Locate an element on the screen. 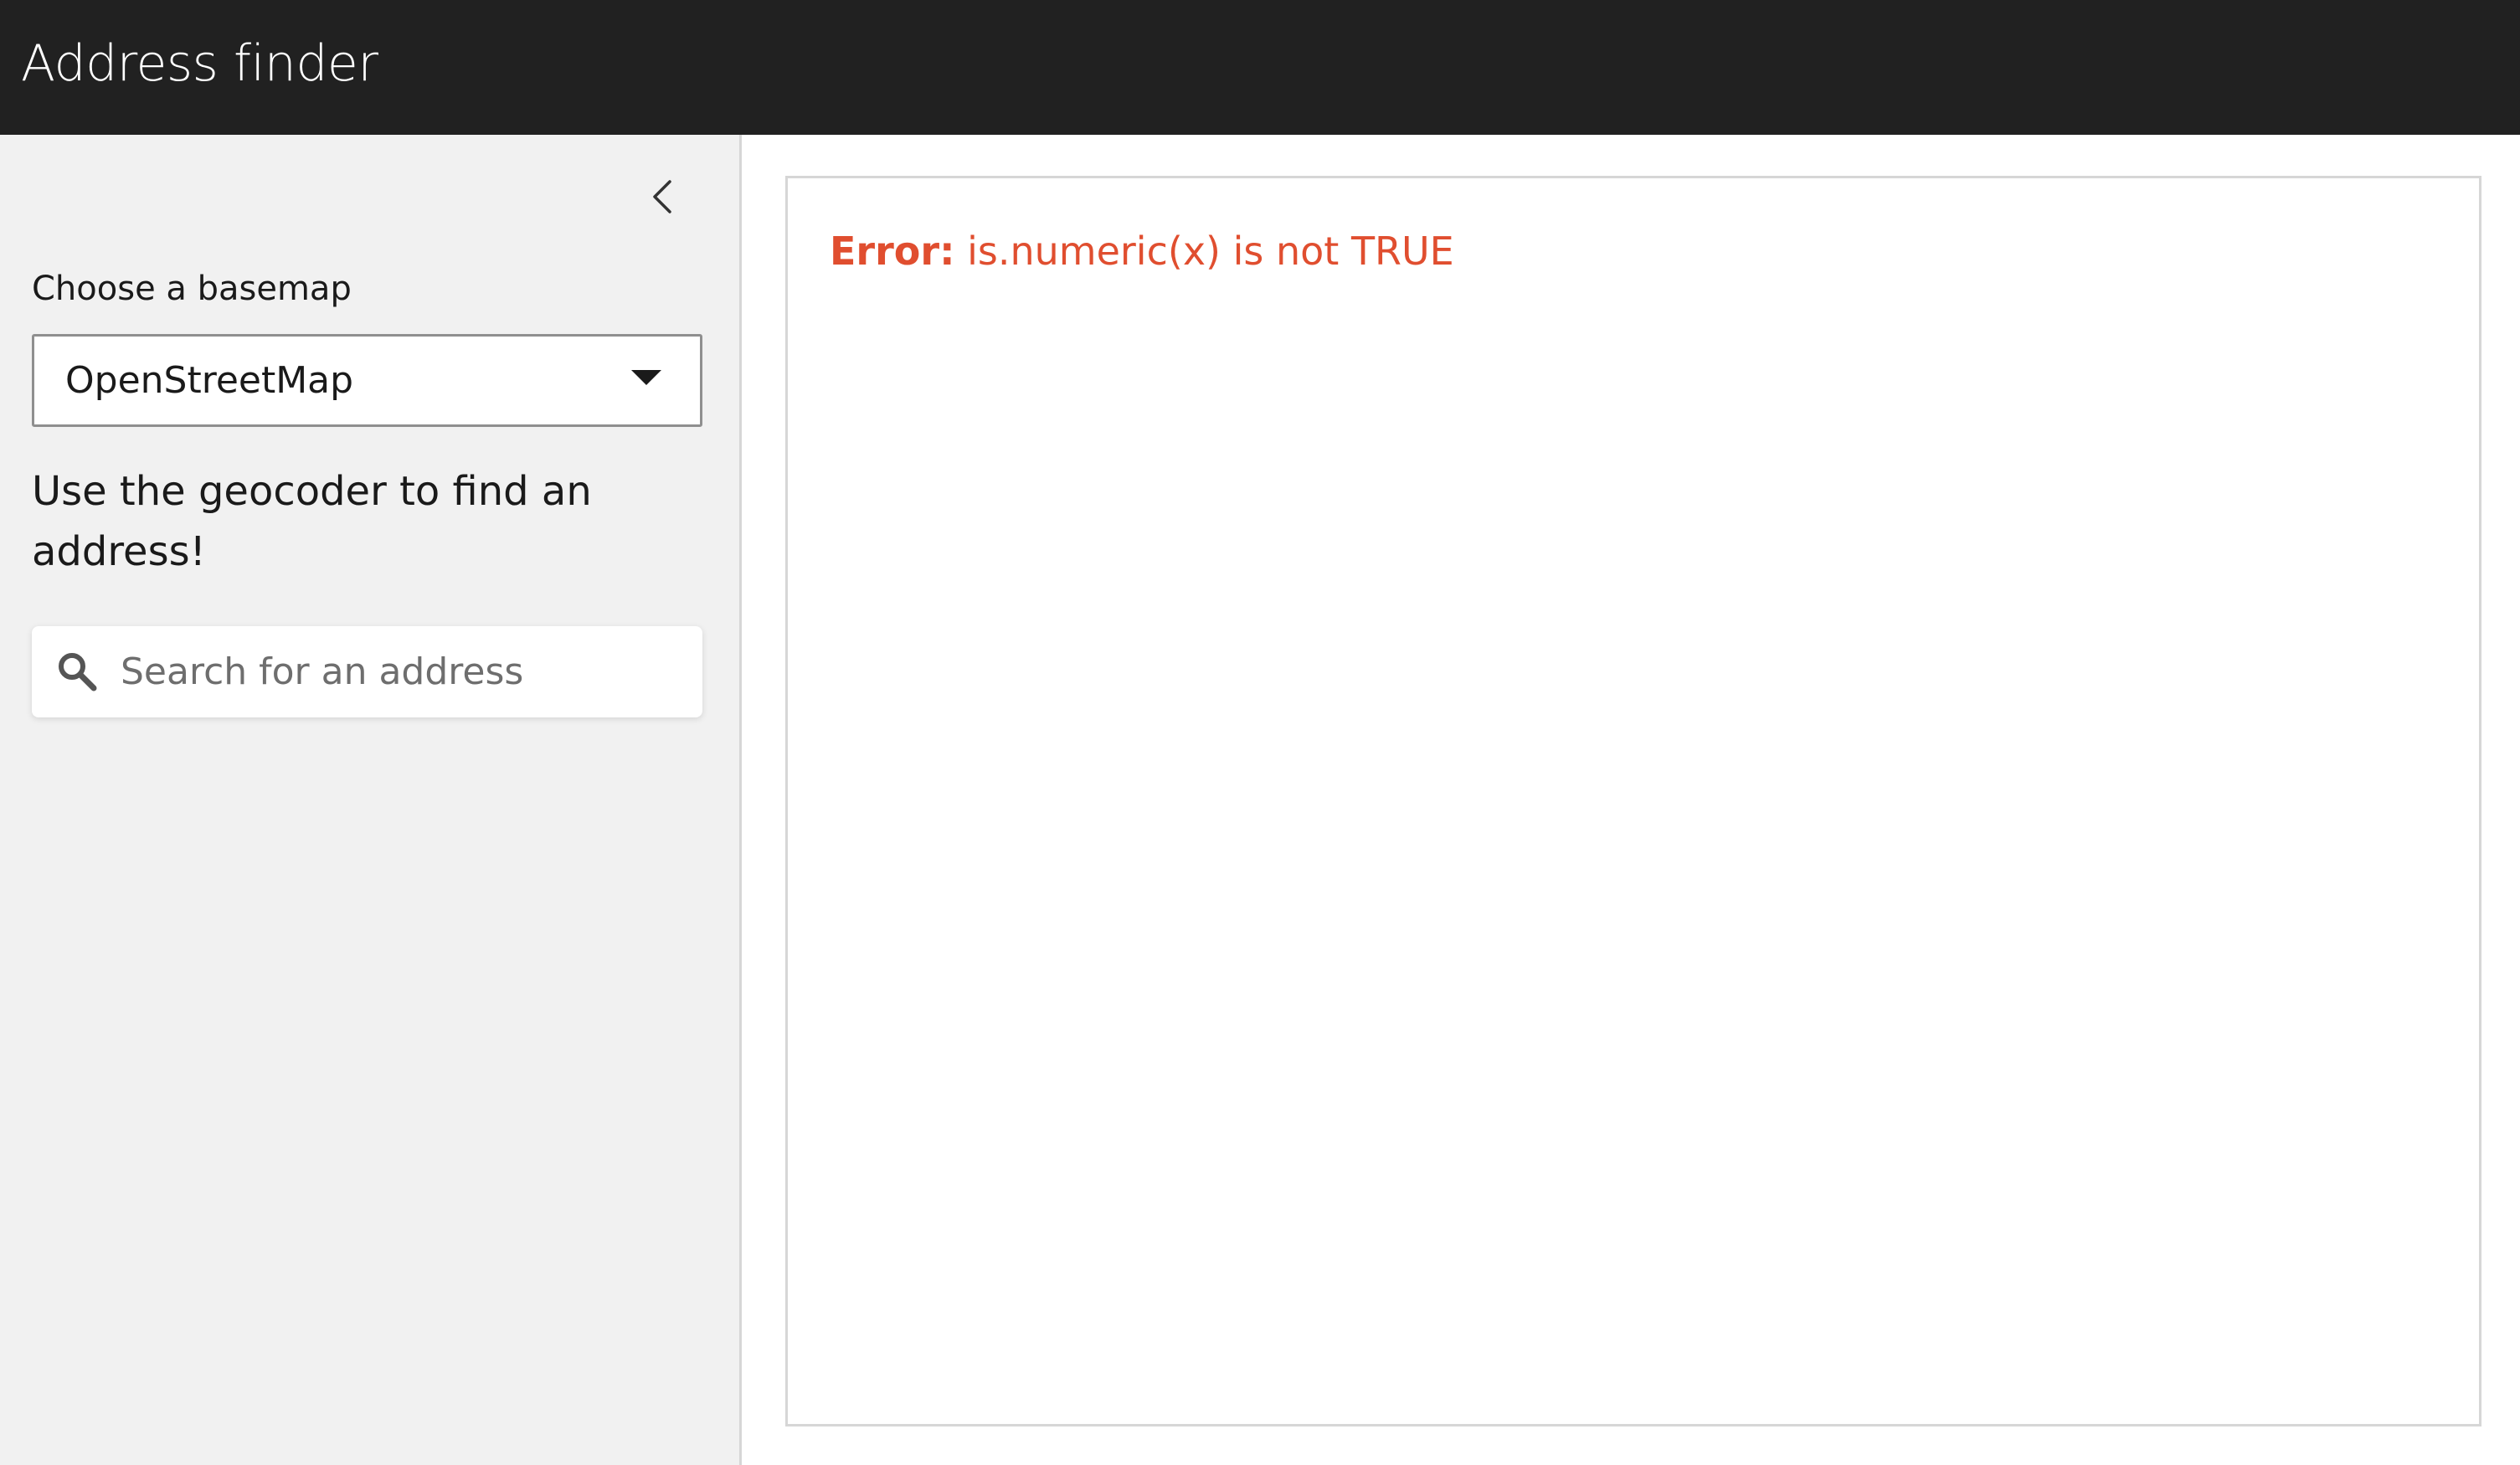  address-search-box is located at coordinates (367, 671).